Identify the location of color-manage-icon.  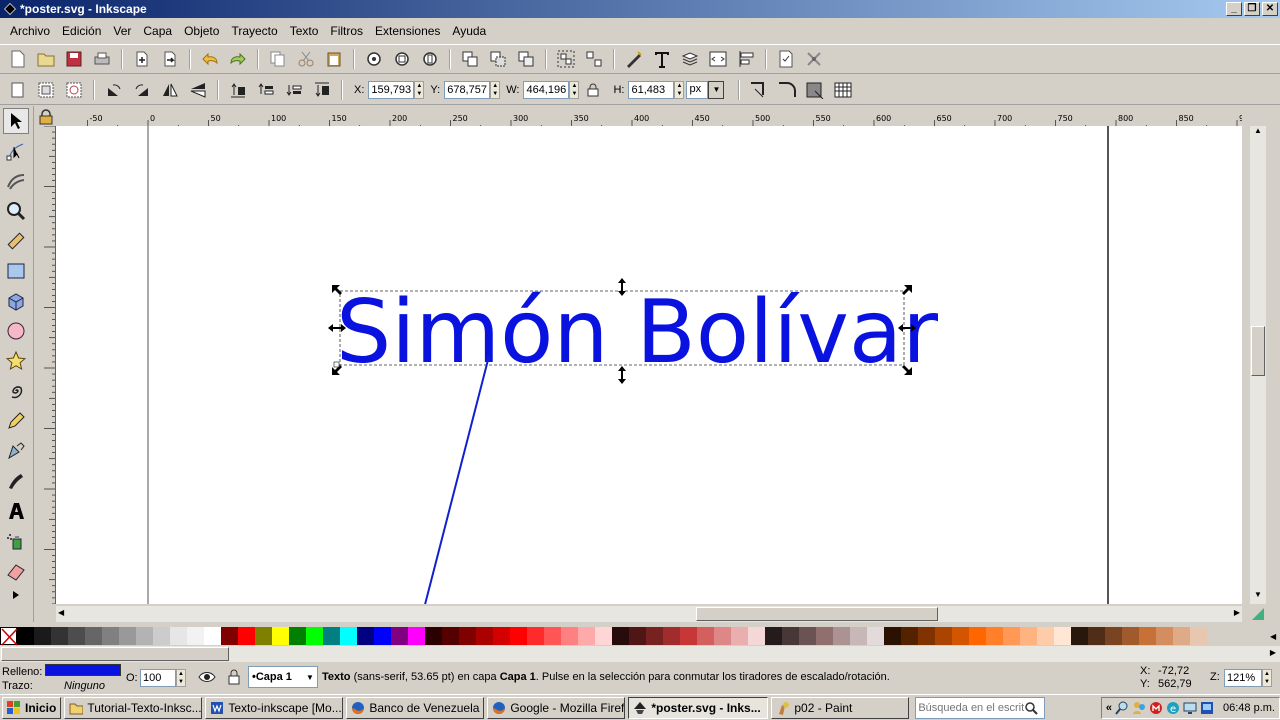
(1258, 614).